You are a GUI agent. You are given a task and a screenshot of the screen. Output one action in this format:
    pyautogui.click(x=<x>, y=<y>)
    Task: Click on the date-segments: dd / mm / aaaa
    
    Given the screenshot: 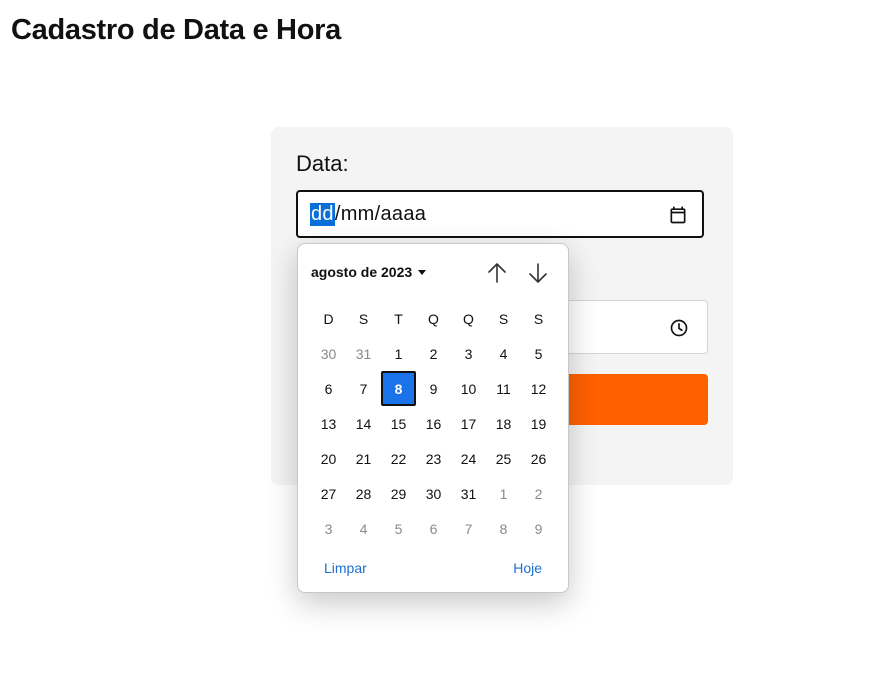 What is the action you would take?
    pyautogui.click(x=368, y=214)
    